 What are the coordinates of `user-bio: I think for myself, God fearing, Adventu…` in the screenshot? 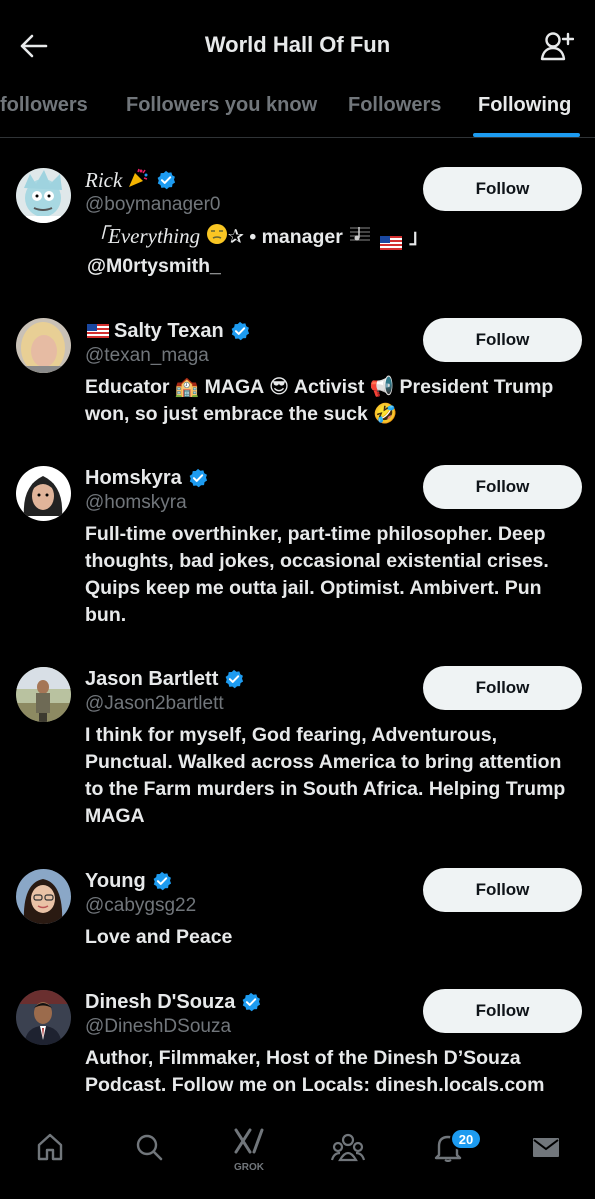 It's located at (325, 775).